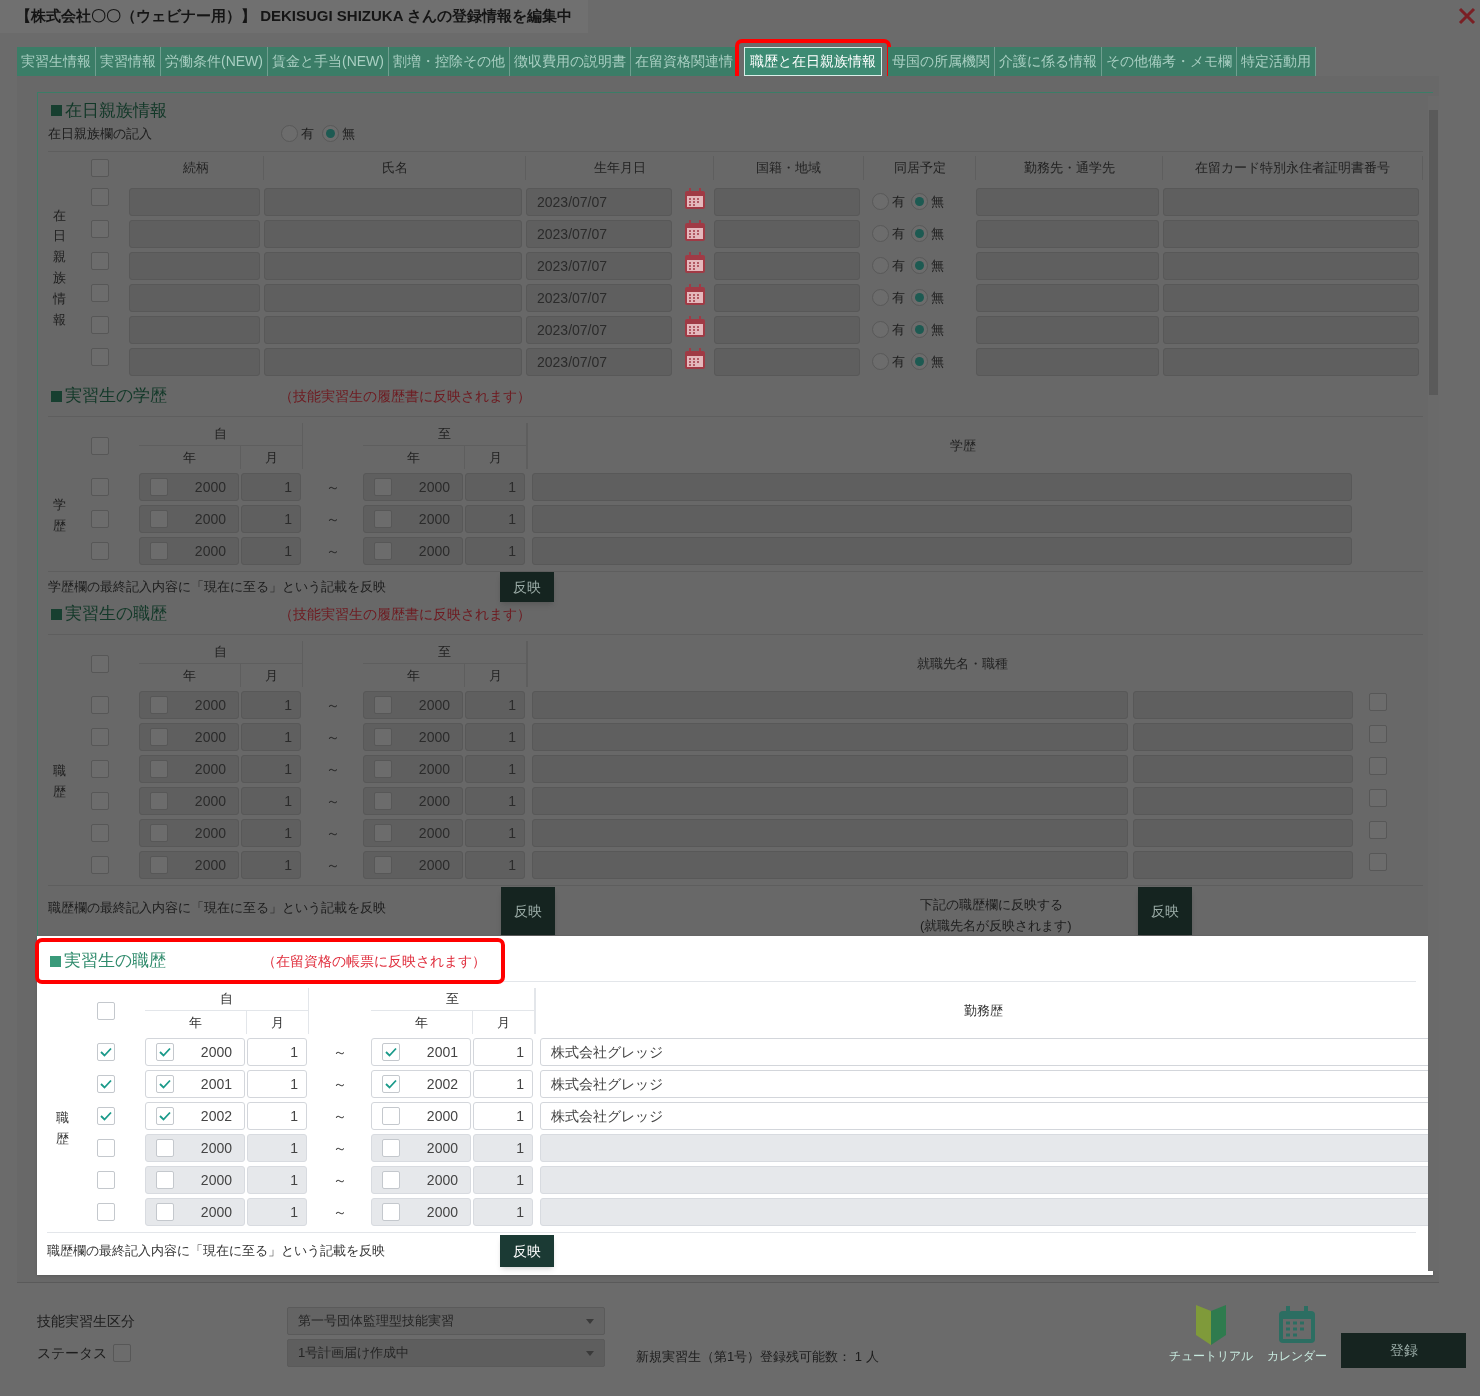 The height and width of the screenshot is (1396, 1480). I want to click on tab: 母国の所属機関, so click(941, 61).